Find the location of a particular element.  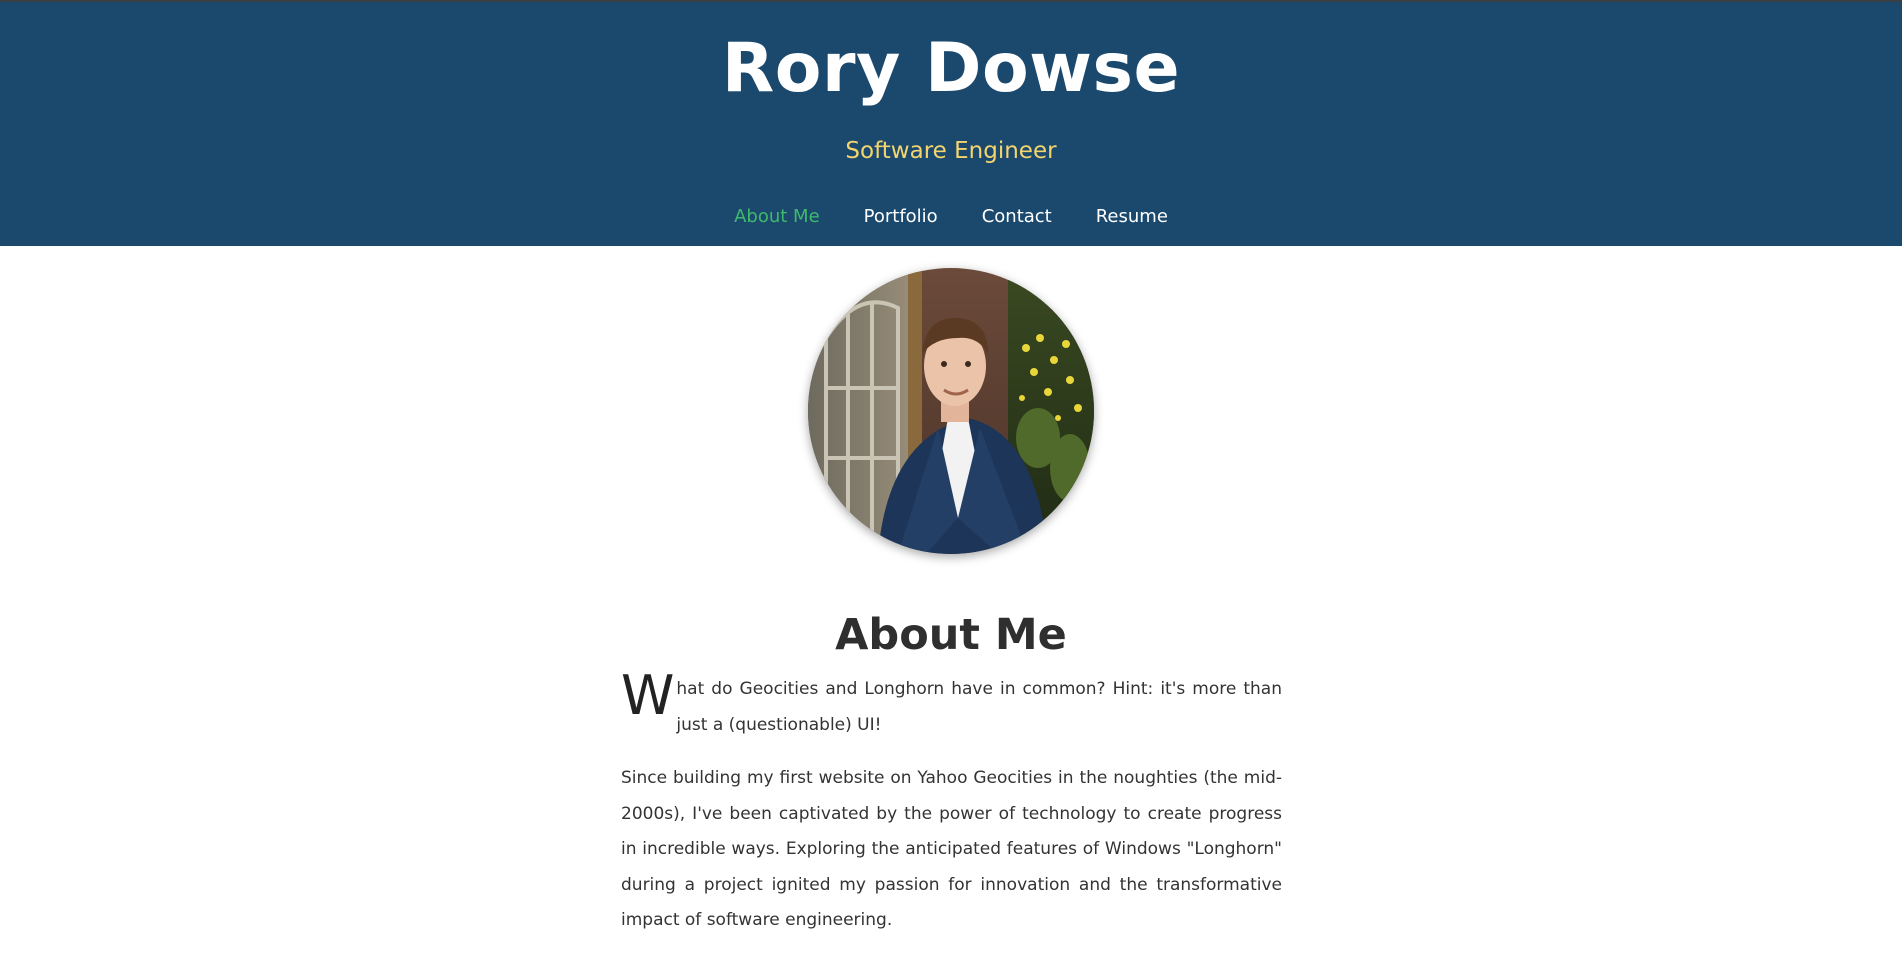

about-heading: About Me is located at coordinates (951, 635).